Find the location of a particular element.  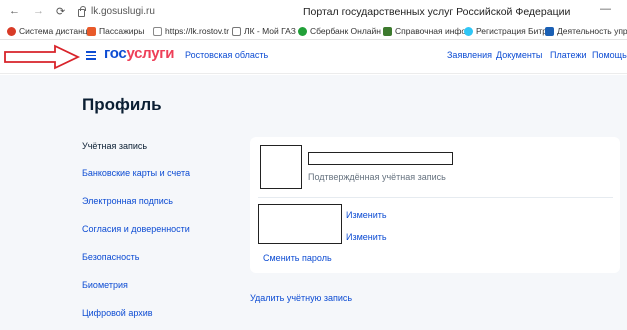

bookmark-item: https://lk.rostov.tr is located at coordinates (191, 31).